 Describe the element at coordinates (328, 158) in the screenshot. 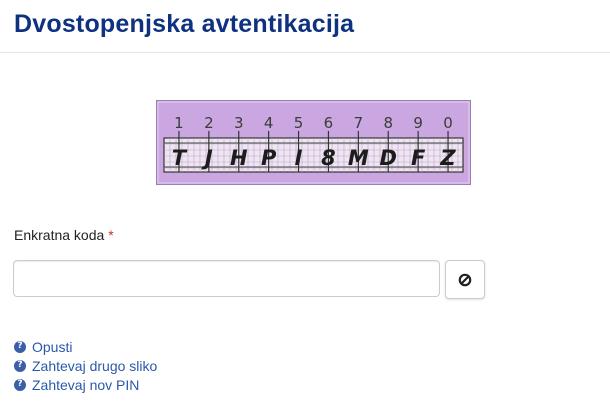

I see `grid-letter: 8` at that location.